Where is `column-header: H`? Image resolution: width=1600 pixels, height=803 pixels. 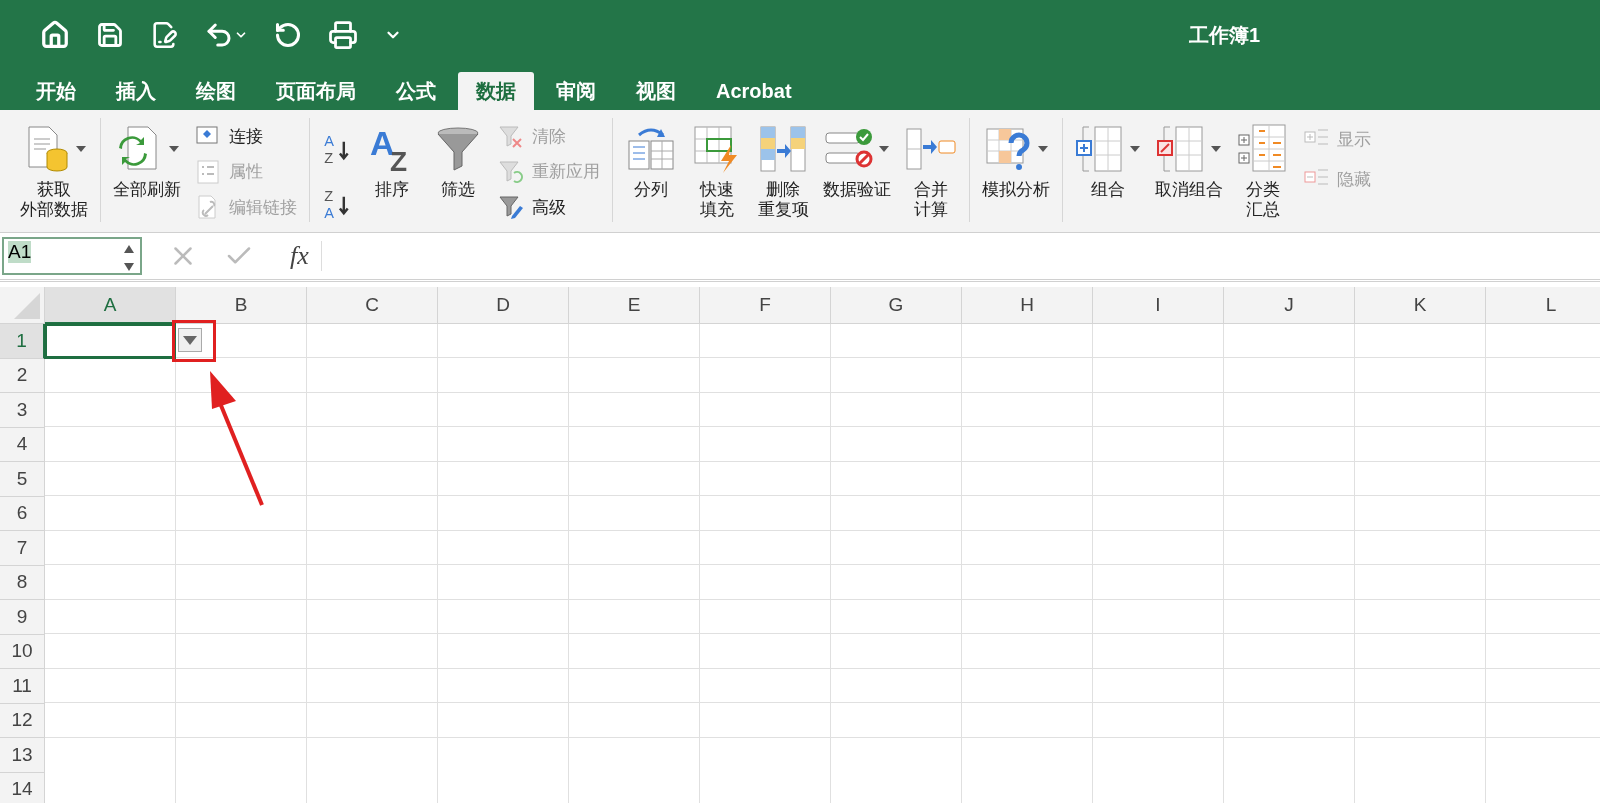 column-header: H is located at coordinates (1027, 305).